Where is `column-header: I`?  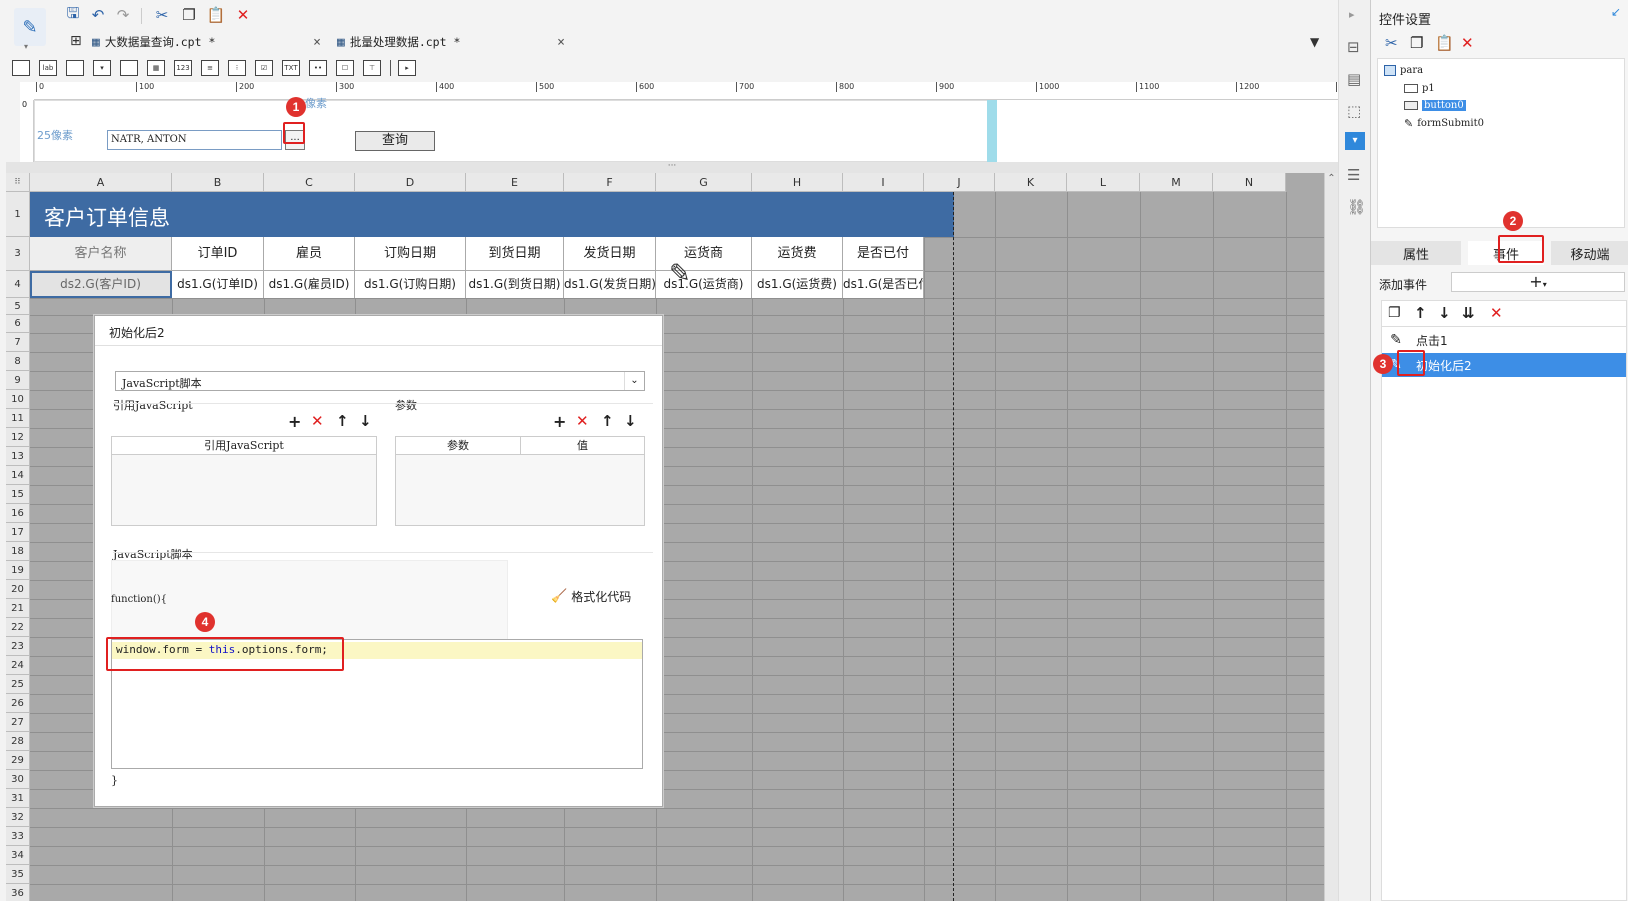
column-header: I is located at coordinates (883, 182).